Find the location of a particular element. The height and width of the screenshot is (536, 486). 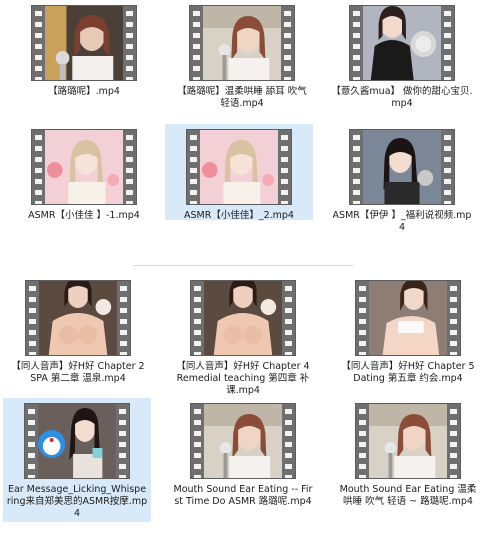

file-item: 【路璐呢】.mp4 is located at coordinates (84, 56).